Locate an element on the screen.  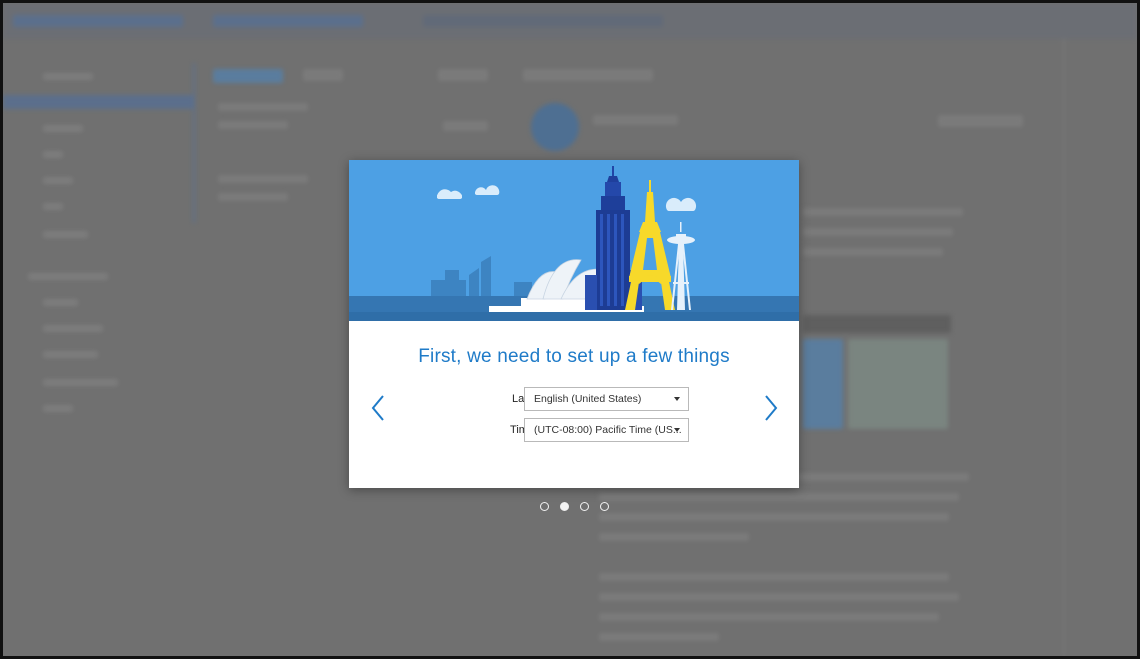
background-right-divider is located at coordinates (1064, 347).